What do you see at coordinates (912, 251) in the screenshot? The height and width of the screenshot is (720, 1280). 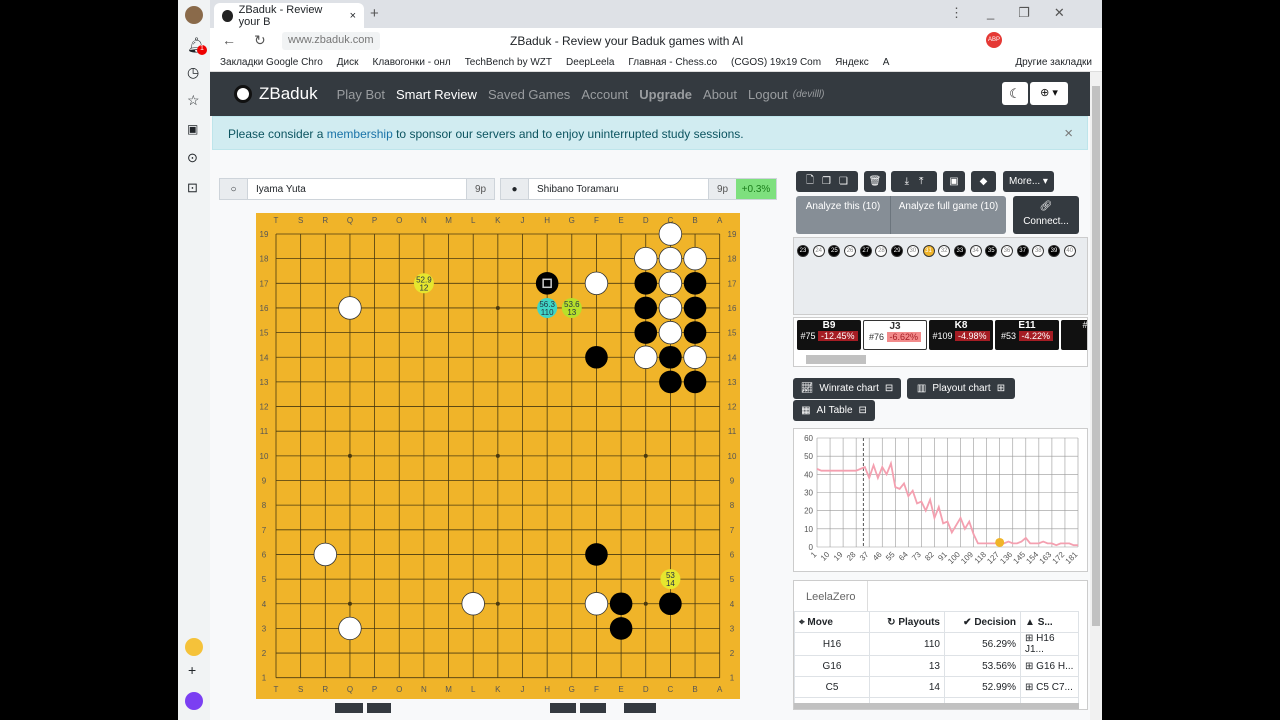 I see `timeline-move: 30` at bounding box center [912, 251].